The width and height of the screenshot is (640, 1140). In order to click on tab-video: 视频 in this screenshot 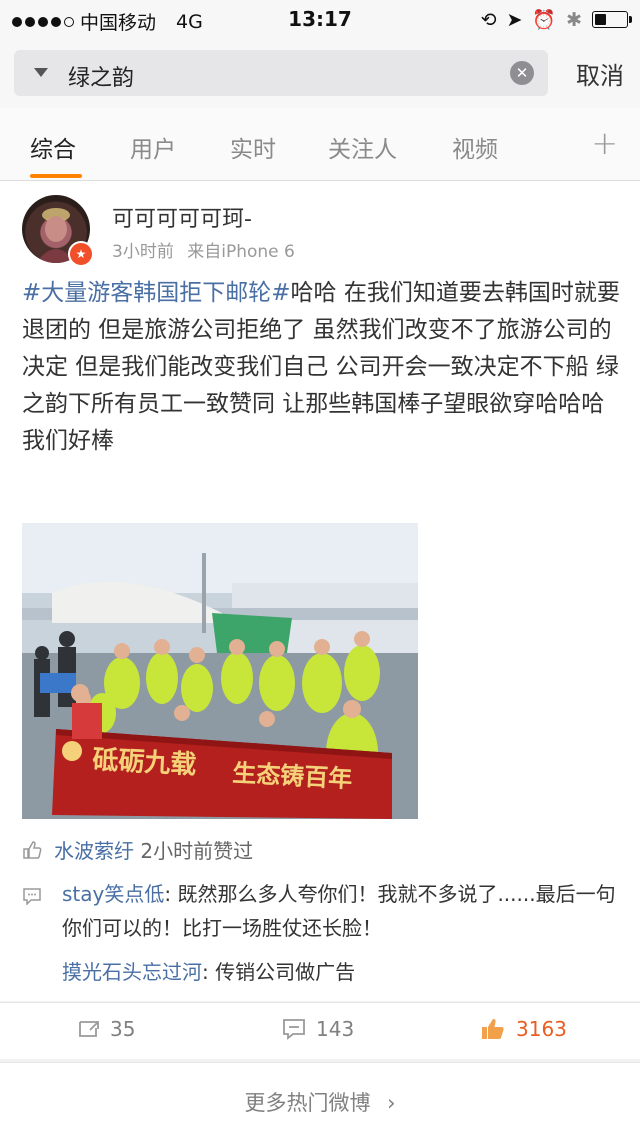, I will do `click(475, 147)`.